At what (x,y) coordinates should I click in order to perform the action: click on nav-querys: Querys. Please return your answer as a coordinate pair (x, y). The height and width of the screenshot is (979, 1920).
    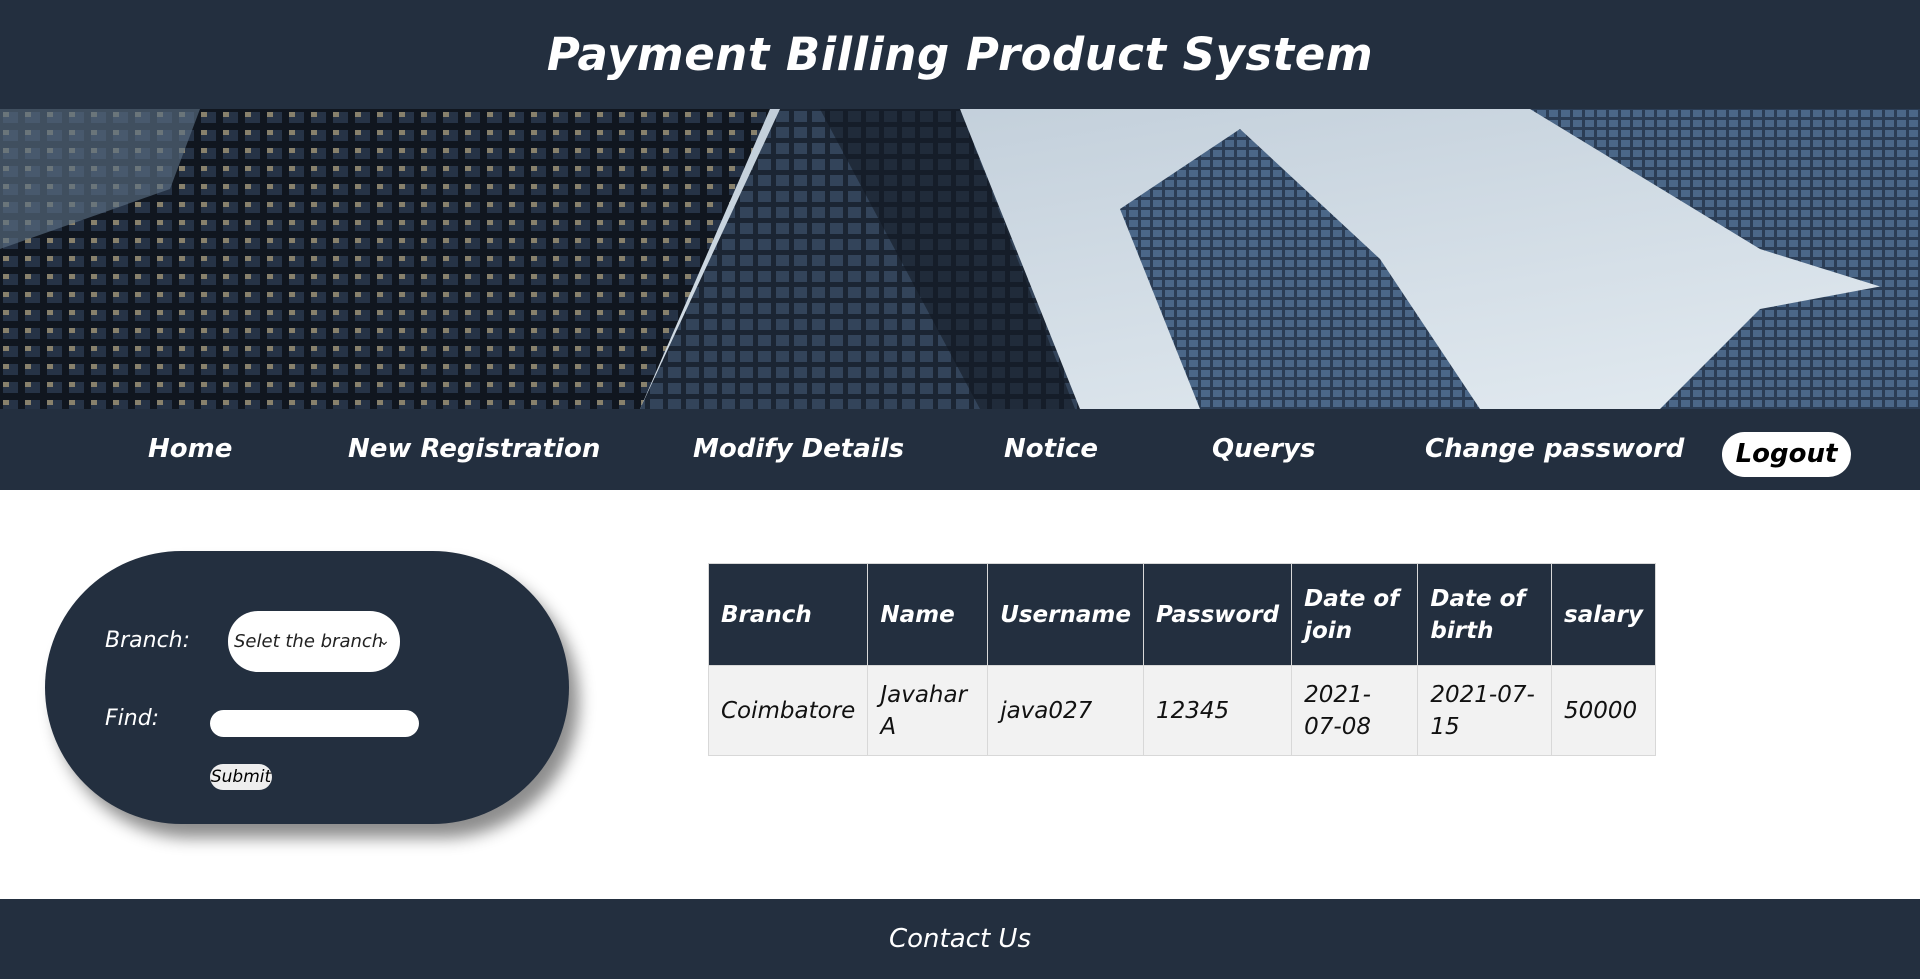
    Looking at the image, I should click on (1264, 449).